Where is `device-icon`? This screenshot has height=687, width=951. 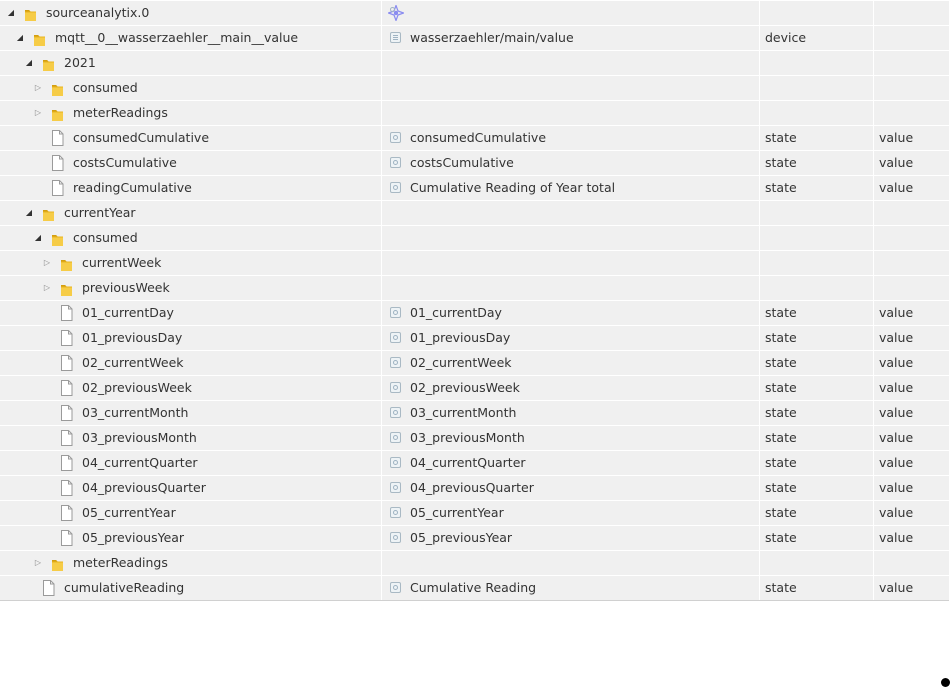
device-icon is located at coordinates (395, 37).